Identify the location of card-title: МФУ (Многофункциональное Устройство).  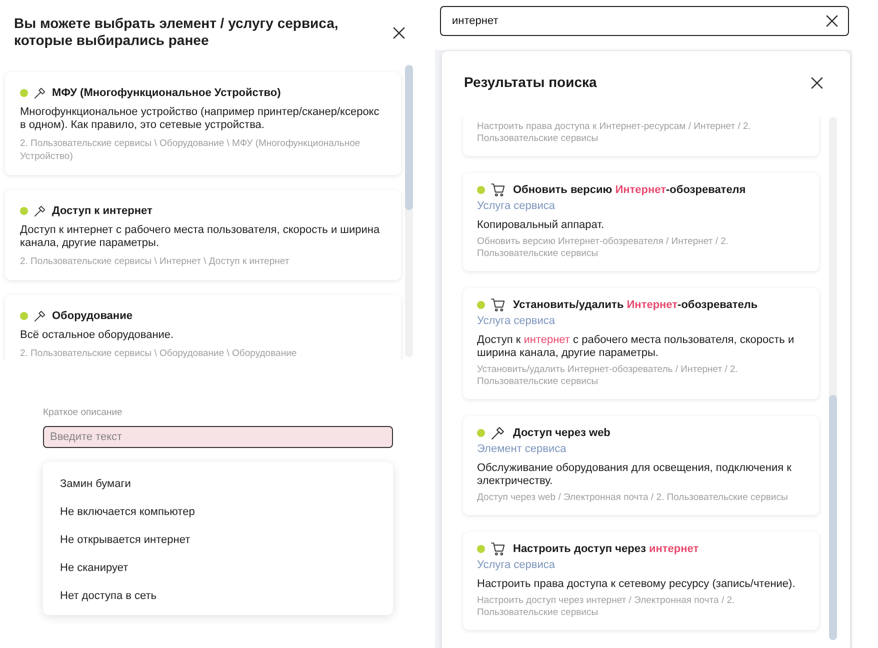
(166, 93).